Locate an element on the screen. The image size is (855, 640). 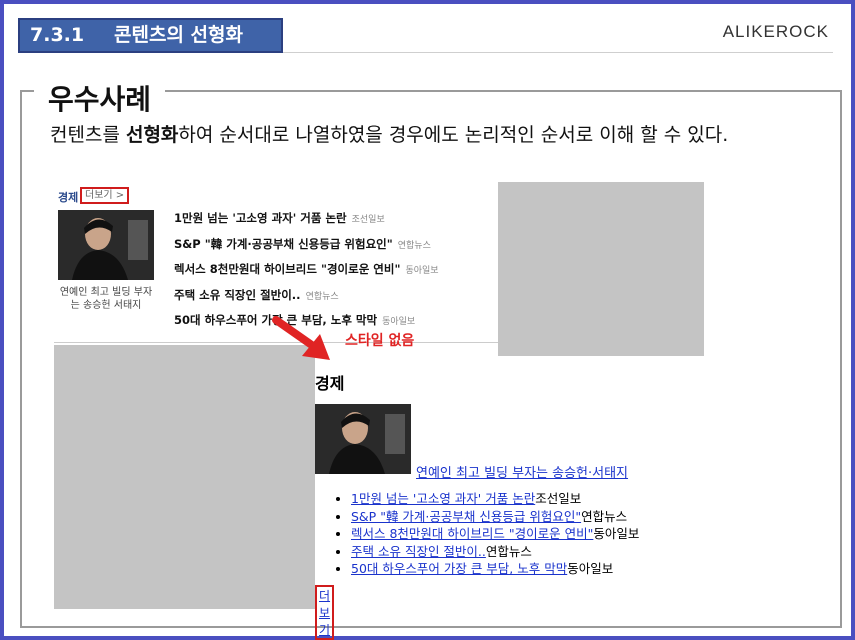
header-divider is located at coordinates (558, 52).